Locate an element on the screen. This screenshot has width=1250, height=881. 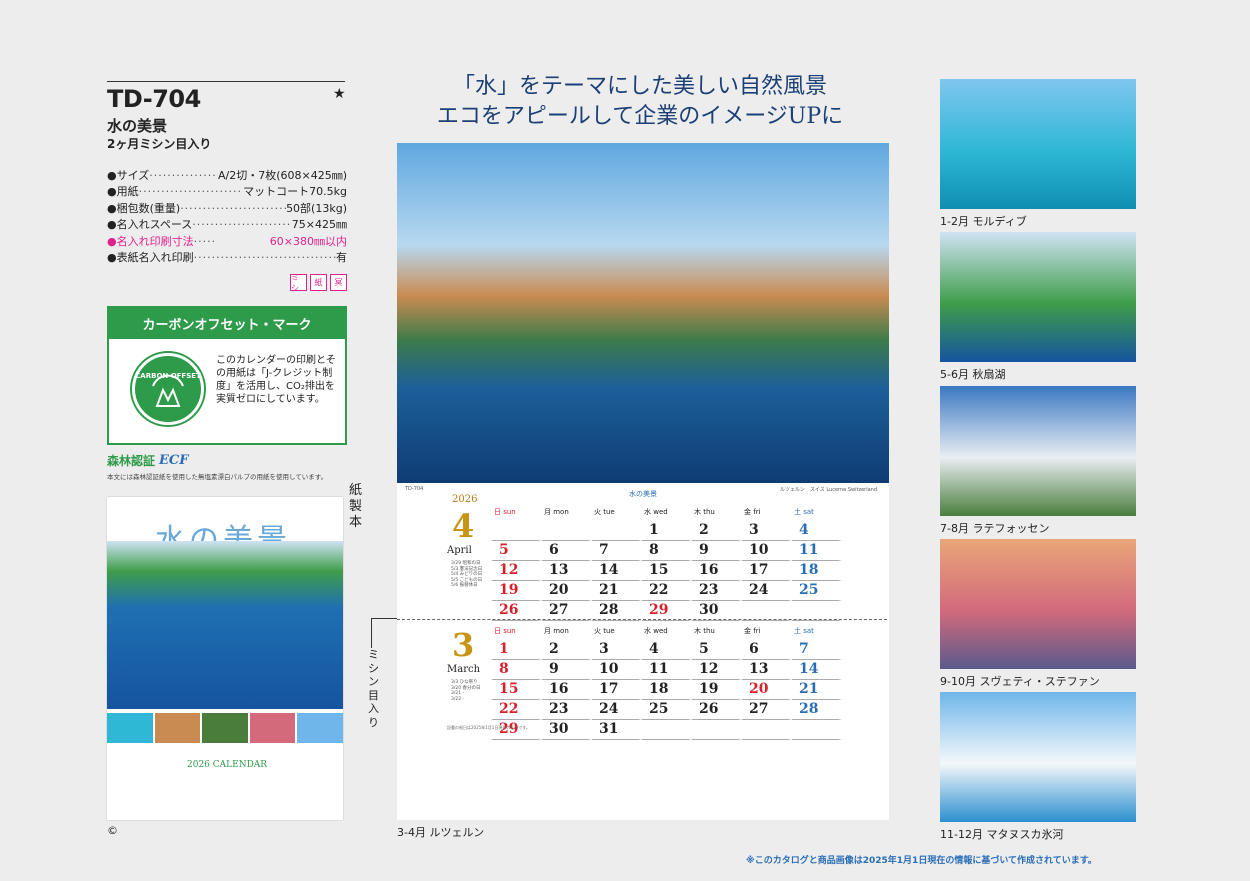
headline-line-2: エコをアピールして企業のイメージUPに is located at coordinates (640, 116).